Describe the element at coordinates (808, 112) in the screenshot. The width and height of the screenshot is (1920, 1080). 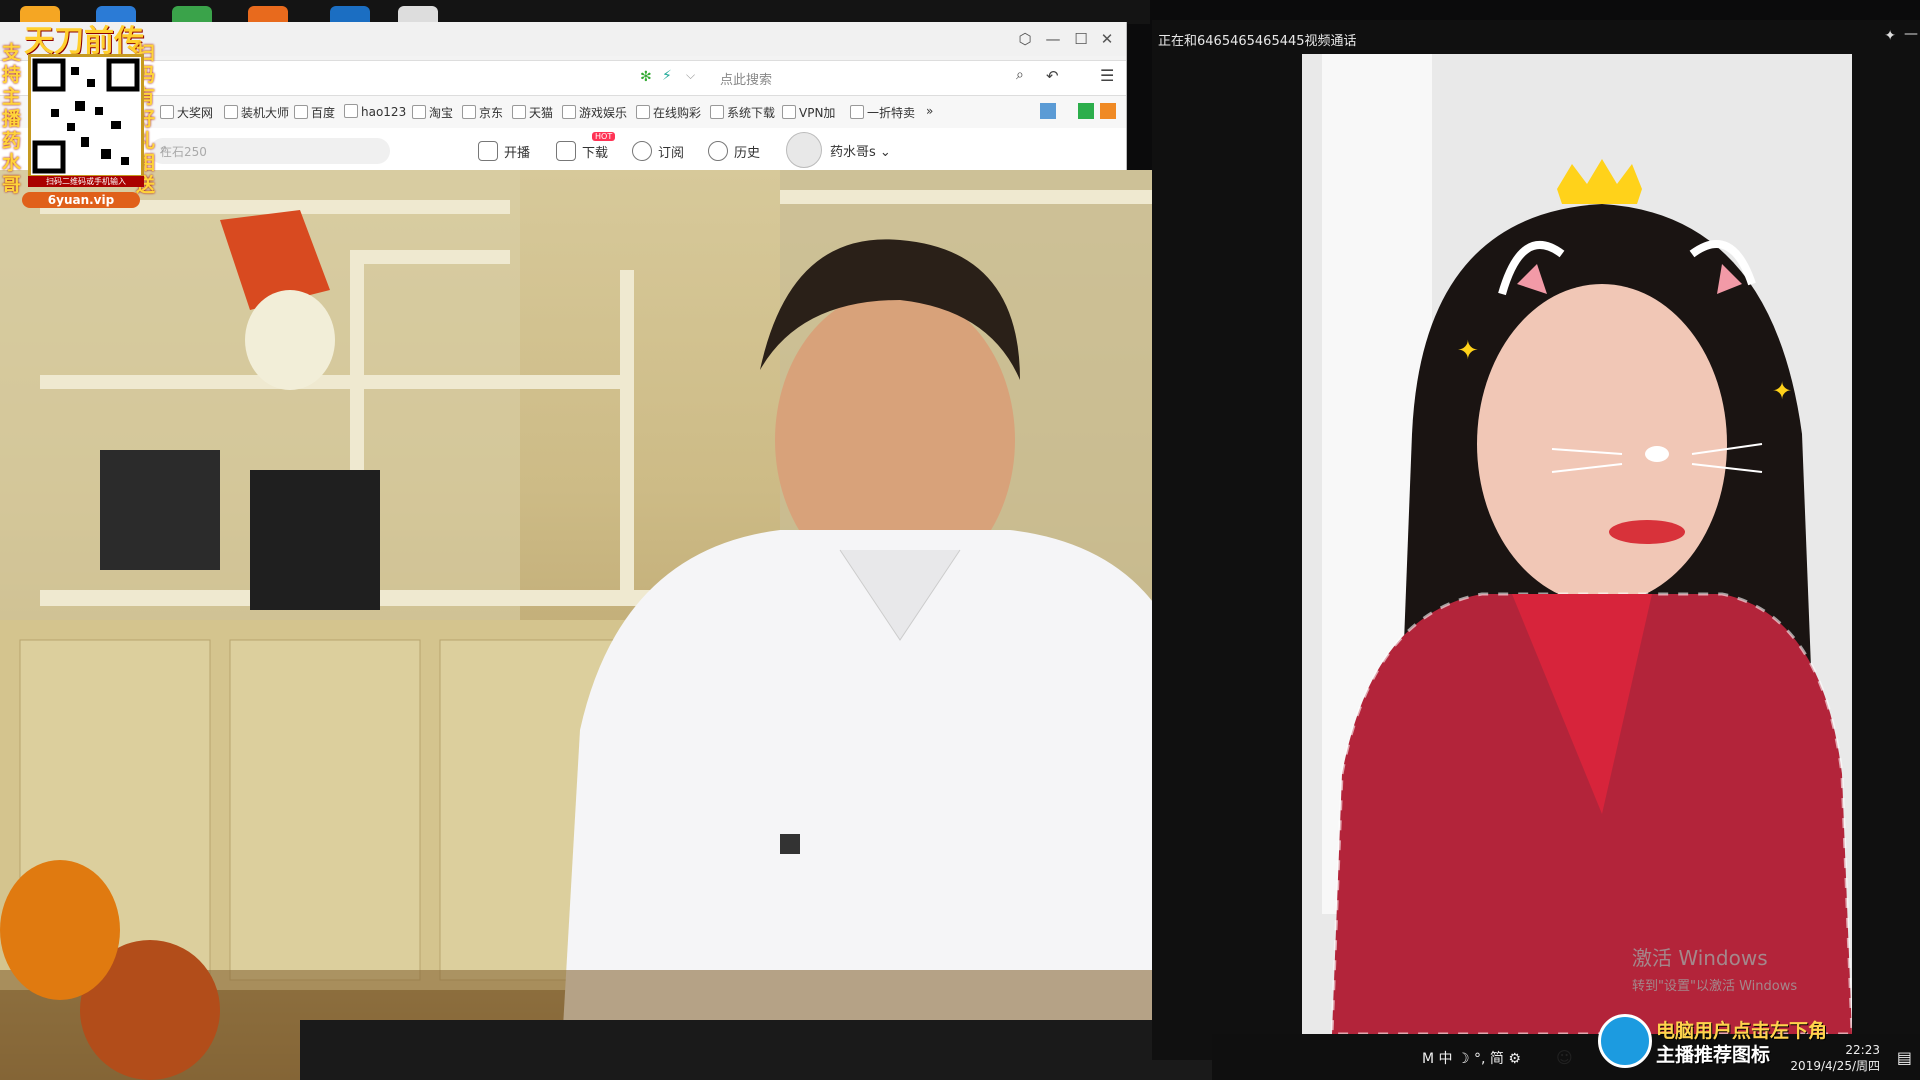
I see `bookmark-item: VPN加` at that location.